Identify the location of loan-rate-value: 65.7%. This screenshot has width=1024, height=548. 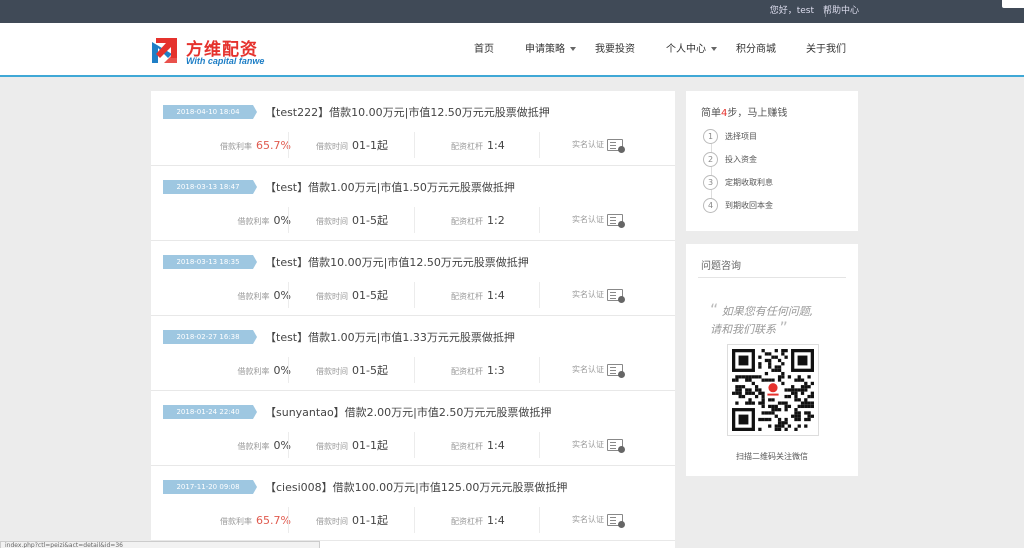
(273, 145).